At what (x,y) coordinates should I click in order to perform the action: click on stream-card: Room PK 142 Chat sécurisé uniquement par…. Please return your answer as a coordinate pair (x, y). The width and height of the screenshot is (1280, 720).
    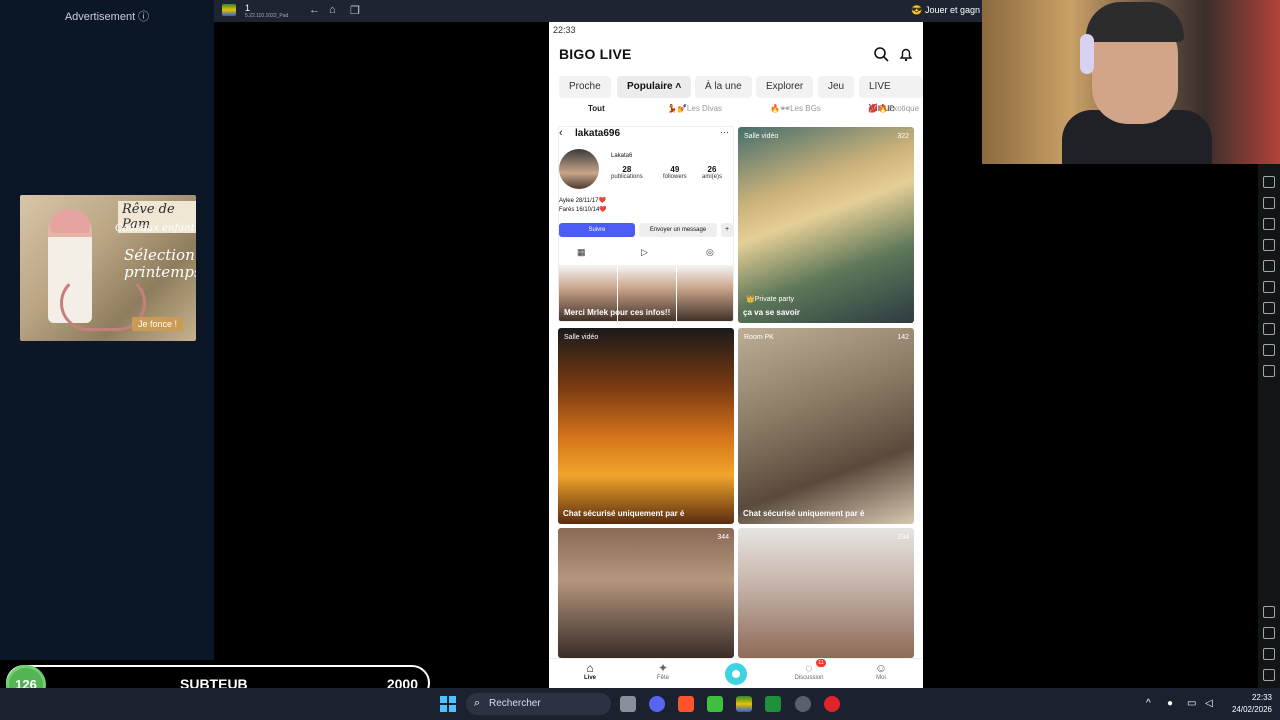
    Looking at the image, I should click on (826, 426).